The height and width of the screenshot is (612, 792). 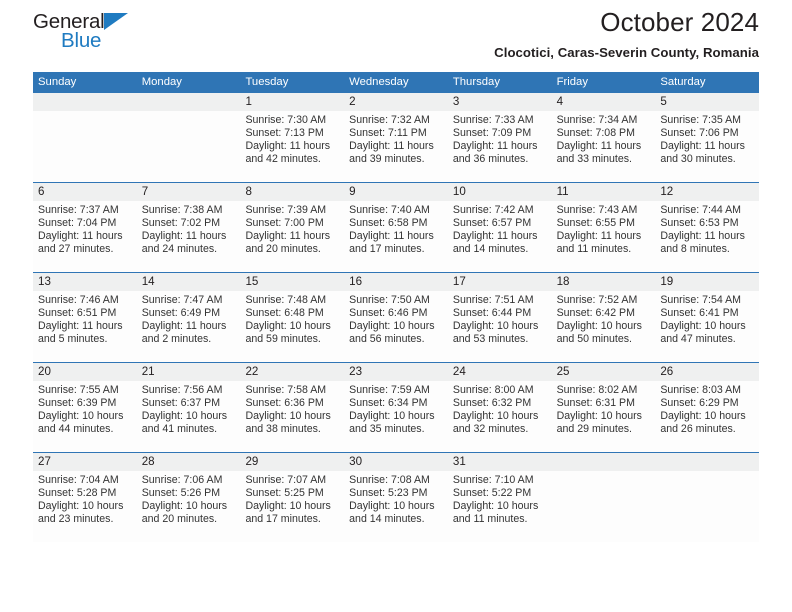 What do you see at coordinates (85, 282) in the screenshot?
I see `day-number-13: 13` at bounding box center [85, 282].